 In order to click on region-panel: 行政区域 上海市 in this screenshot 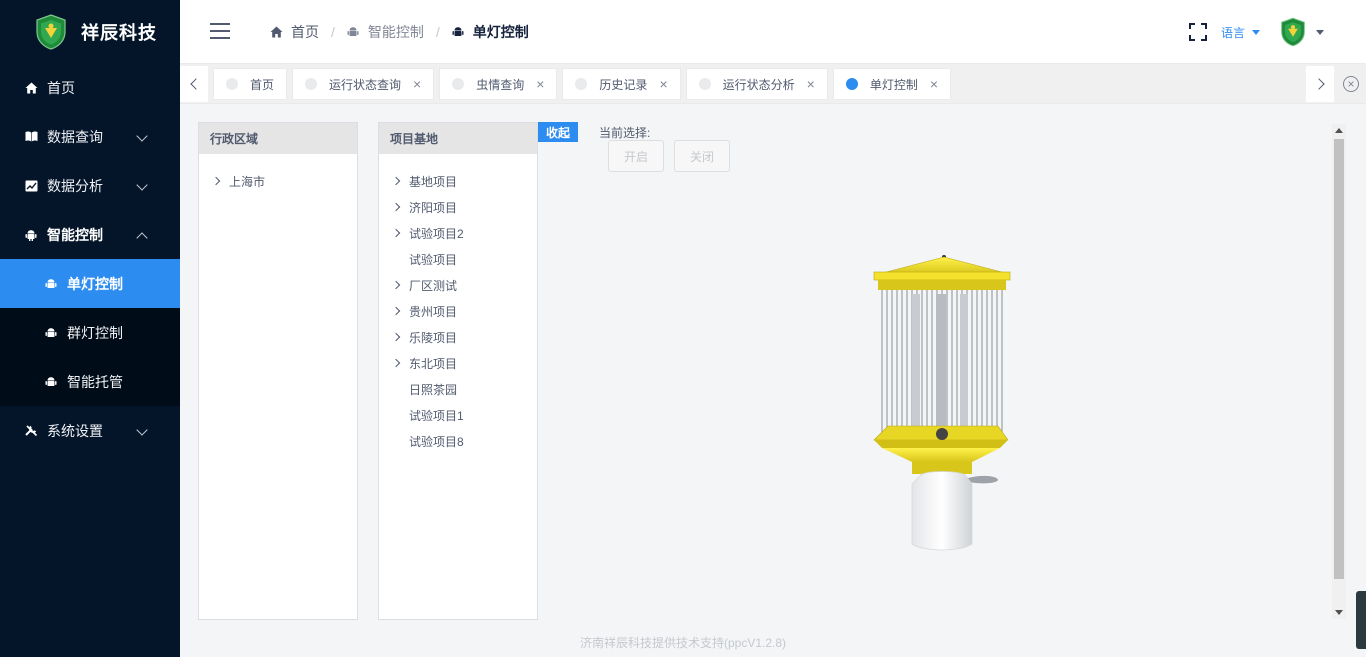, I will do `click(278, 371)`.